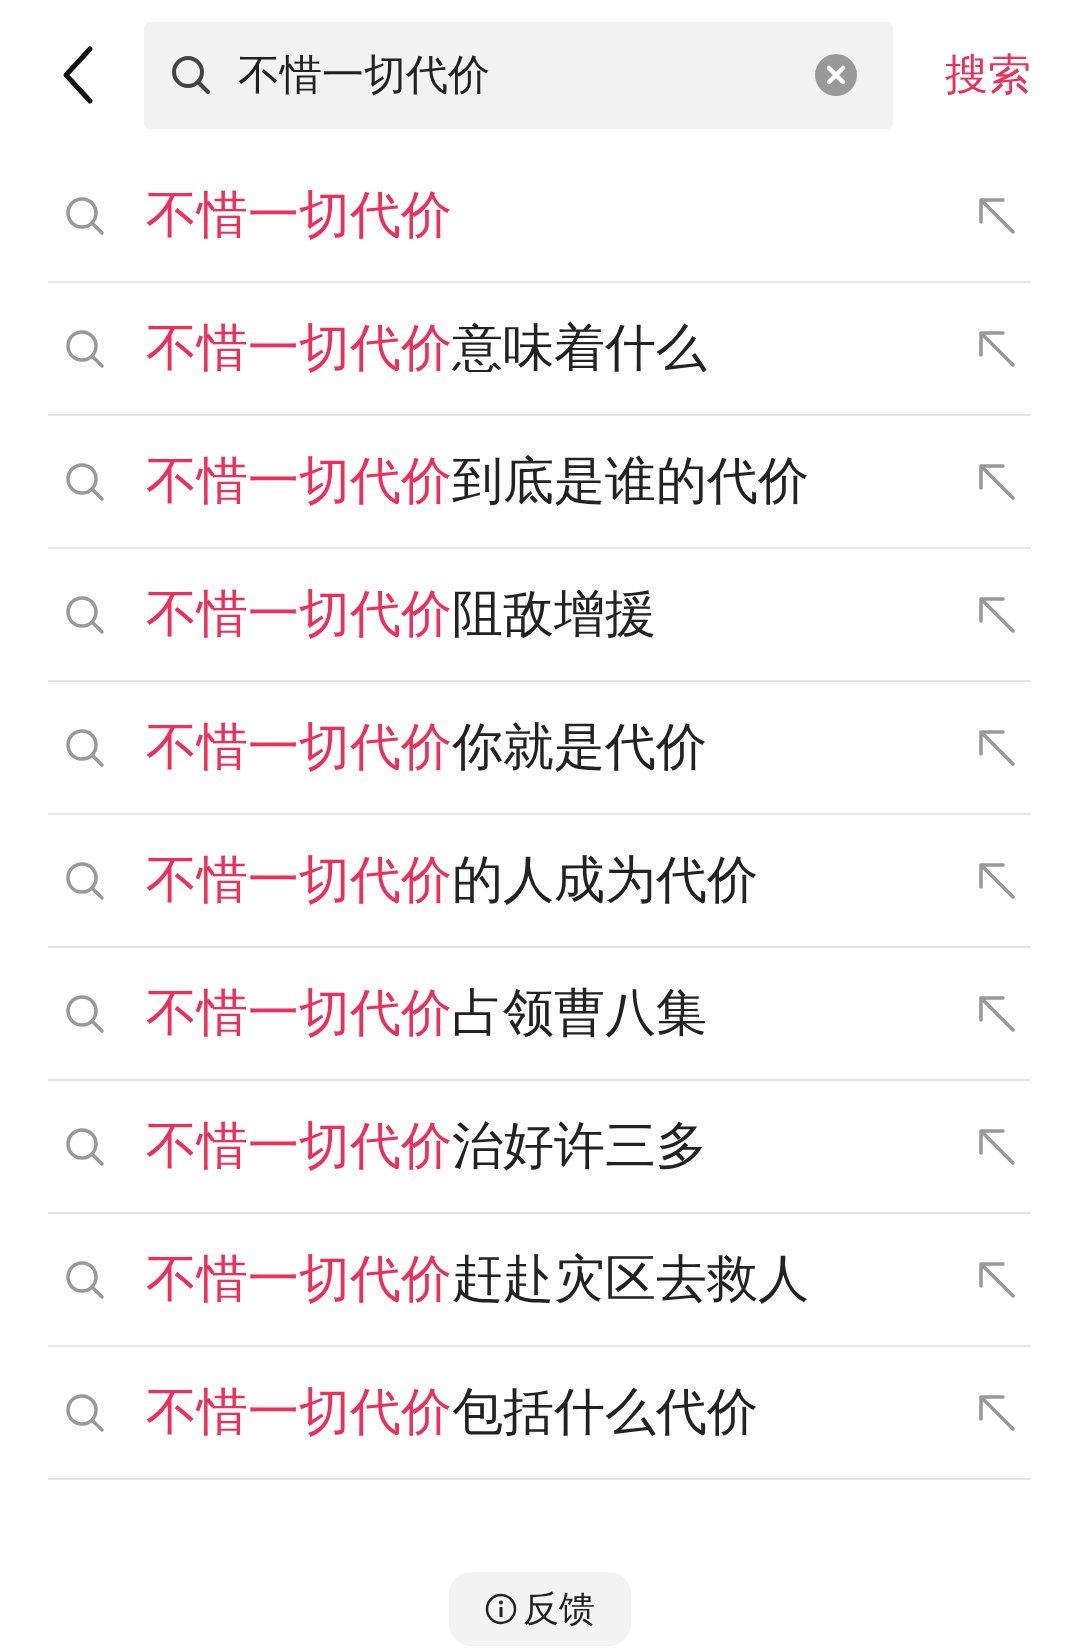  What do you see at coordinates (427, 1146) in the screenshot?
I see `suggestion-text: 不惜一切代价治好许三多` at bounding box center [427, 1146].